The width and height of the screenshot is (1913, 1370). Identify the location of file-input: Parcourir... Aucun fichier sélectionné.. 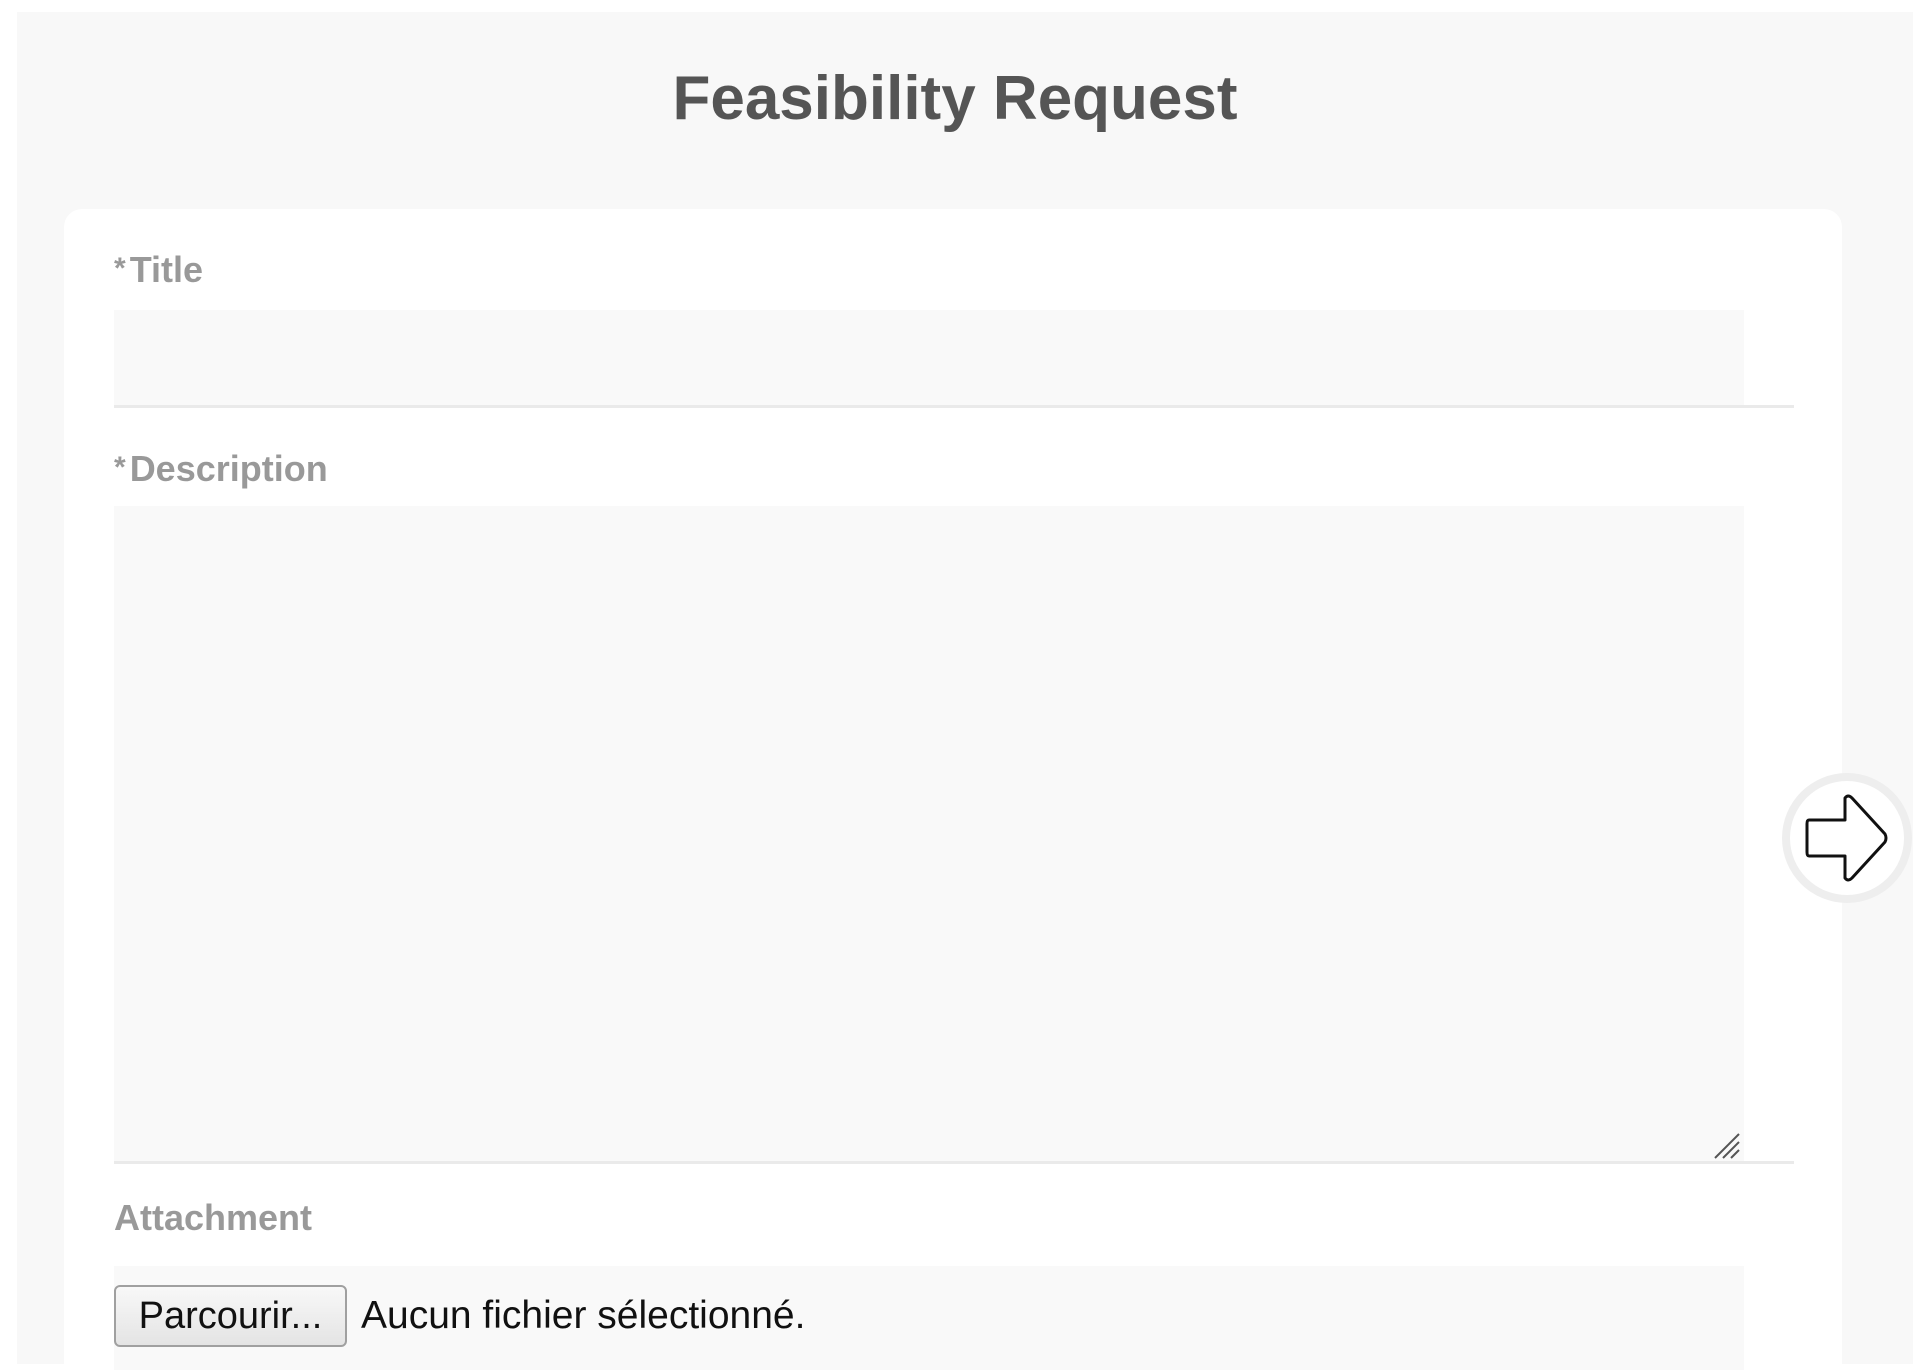
(929, 1318).